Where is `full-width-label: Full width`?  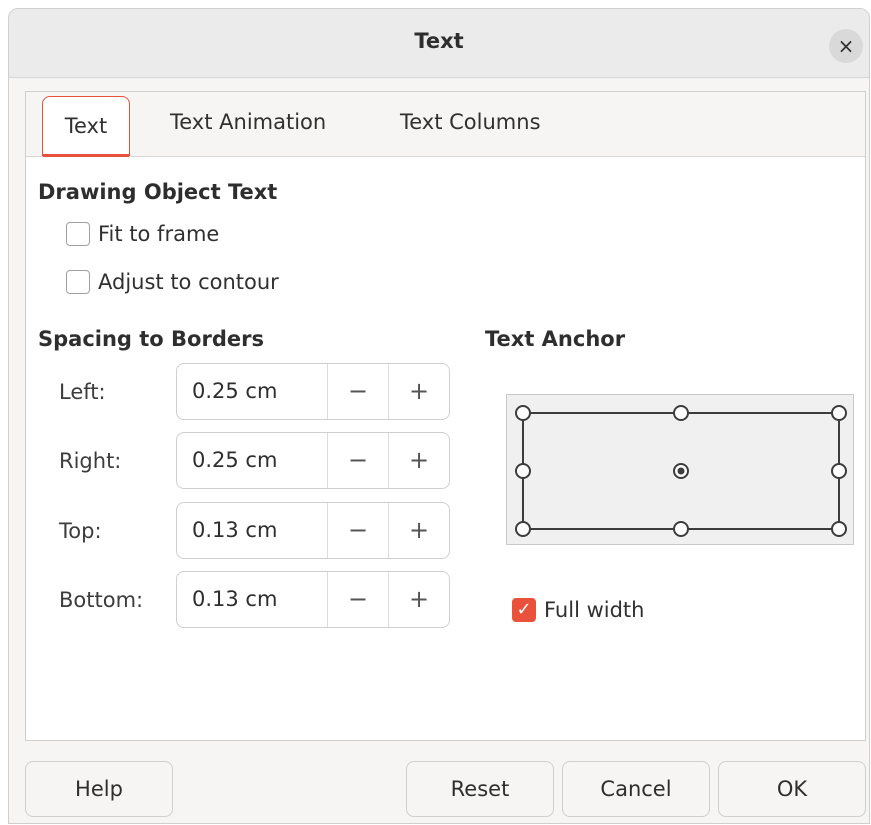 full-width-label: Full width is located at coordinates (594, 610).